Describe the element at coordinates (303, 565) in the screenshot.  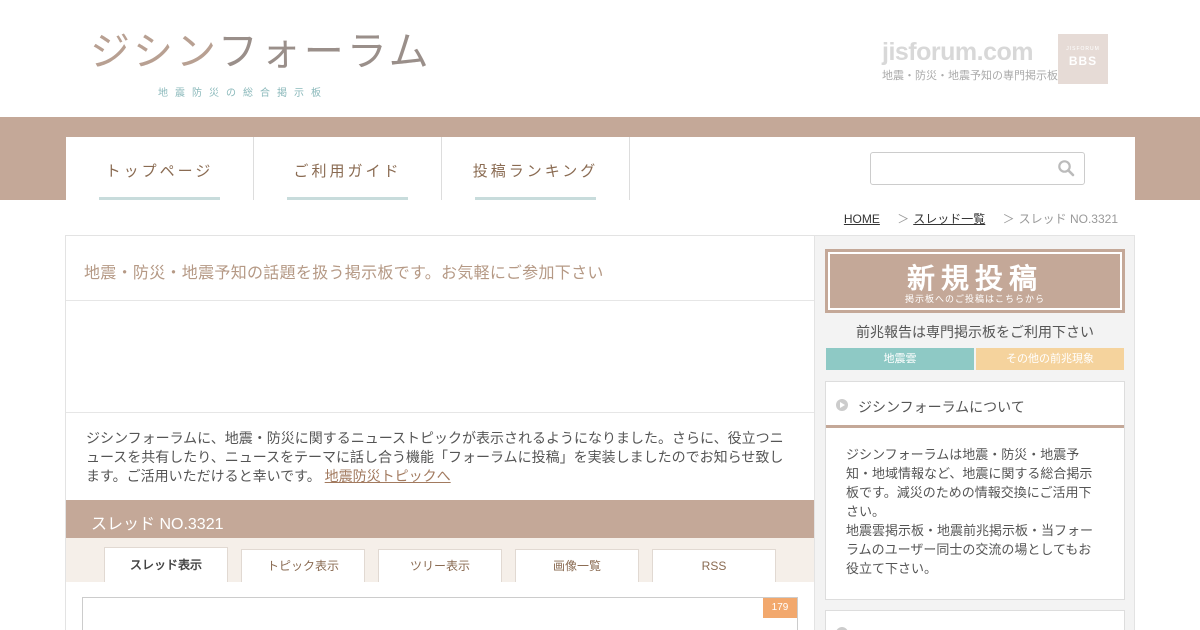
I see `tab-topic-view: トピック表示` at that location.